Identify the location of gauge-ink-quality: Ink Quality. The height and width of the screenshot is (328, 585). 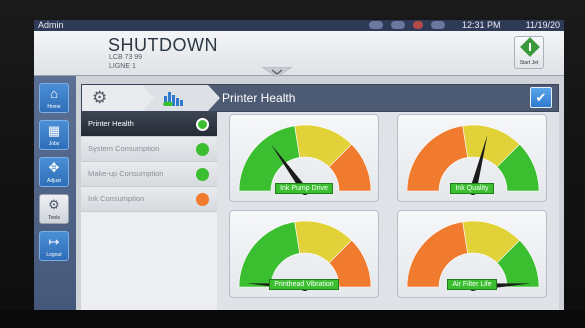
(472, 158).